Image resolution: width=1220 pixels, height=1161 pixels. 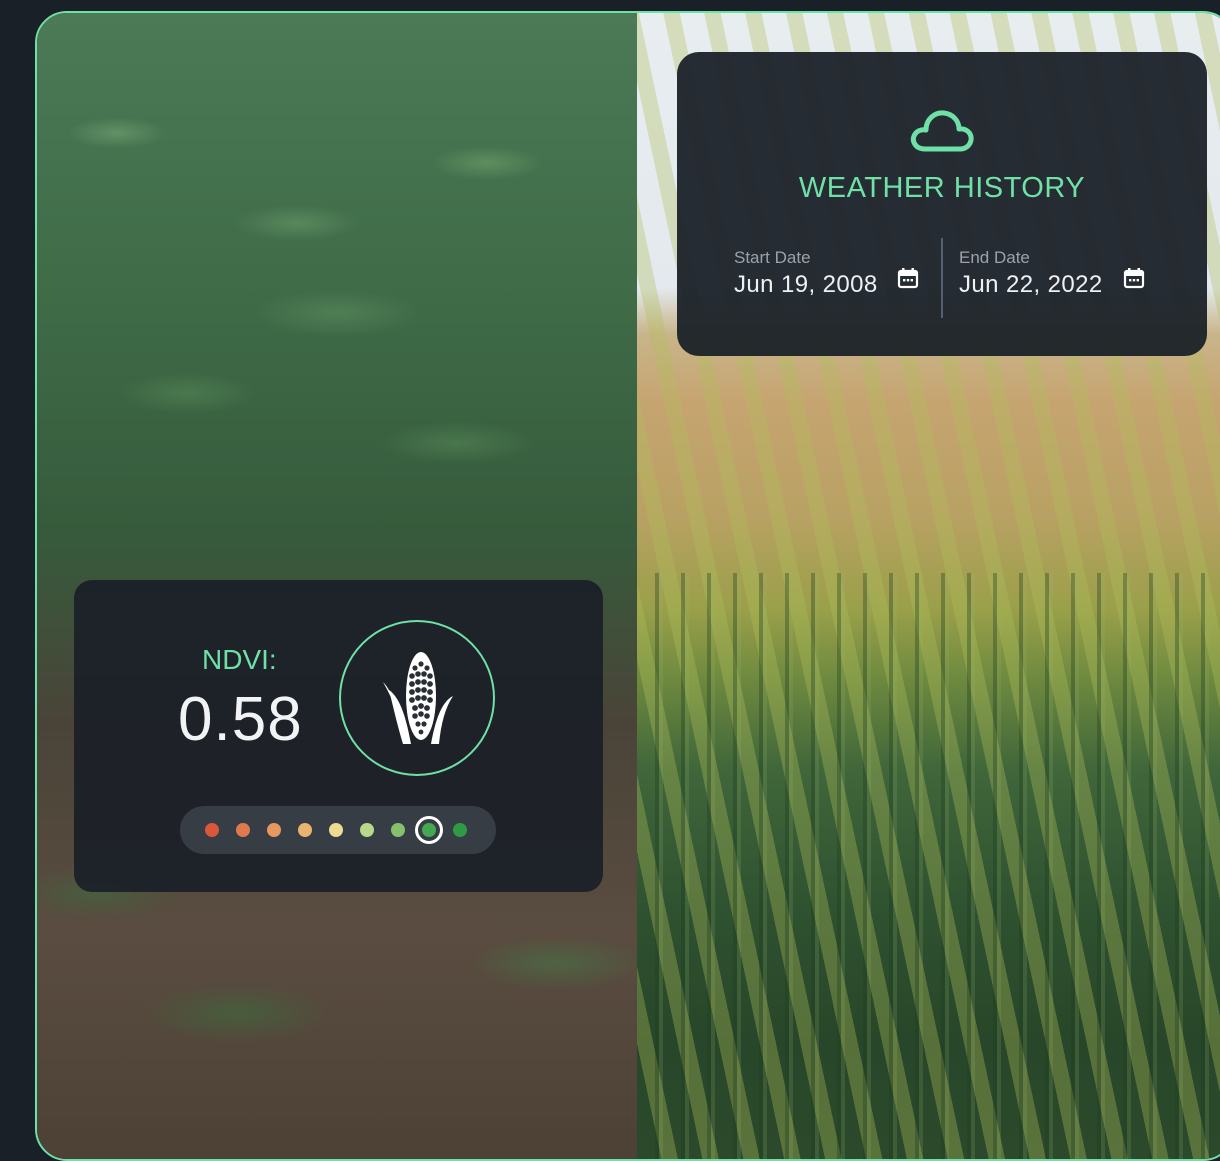 I want to click on corn-icon, so click(x=418, y=698).